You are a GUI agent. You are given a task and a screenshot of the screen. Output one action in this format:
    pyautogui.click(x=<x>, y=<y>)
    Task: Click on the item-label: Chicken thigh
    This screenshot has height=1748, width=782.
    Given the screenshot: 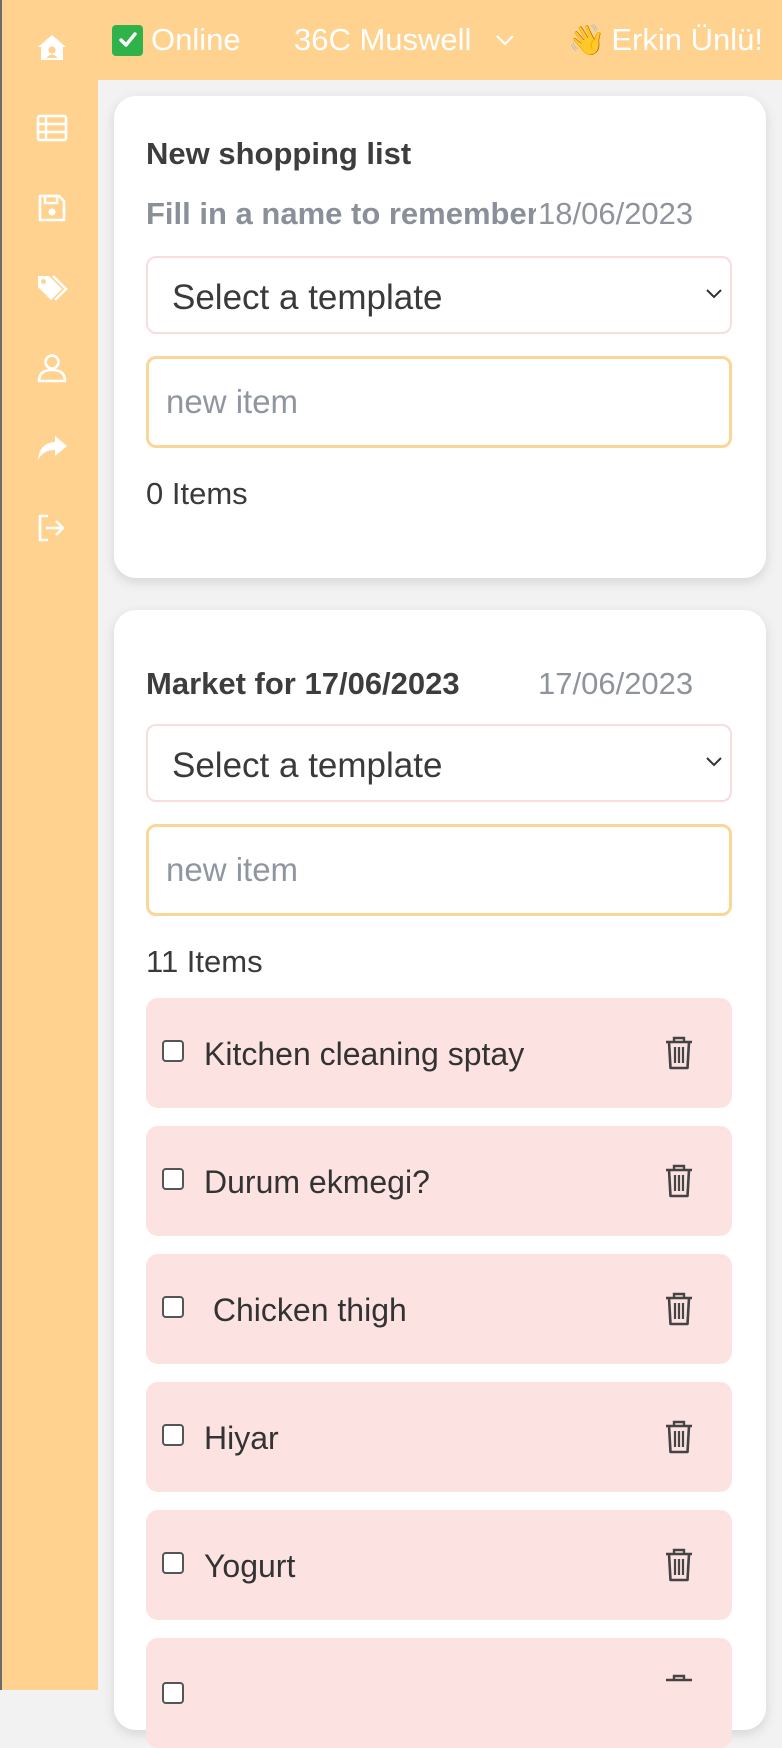 What is the action you would take?
    pyautogui.click(x=305, y=1310)
    